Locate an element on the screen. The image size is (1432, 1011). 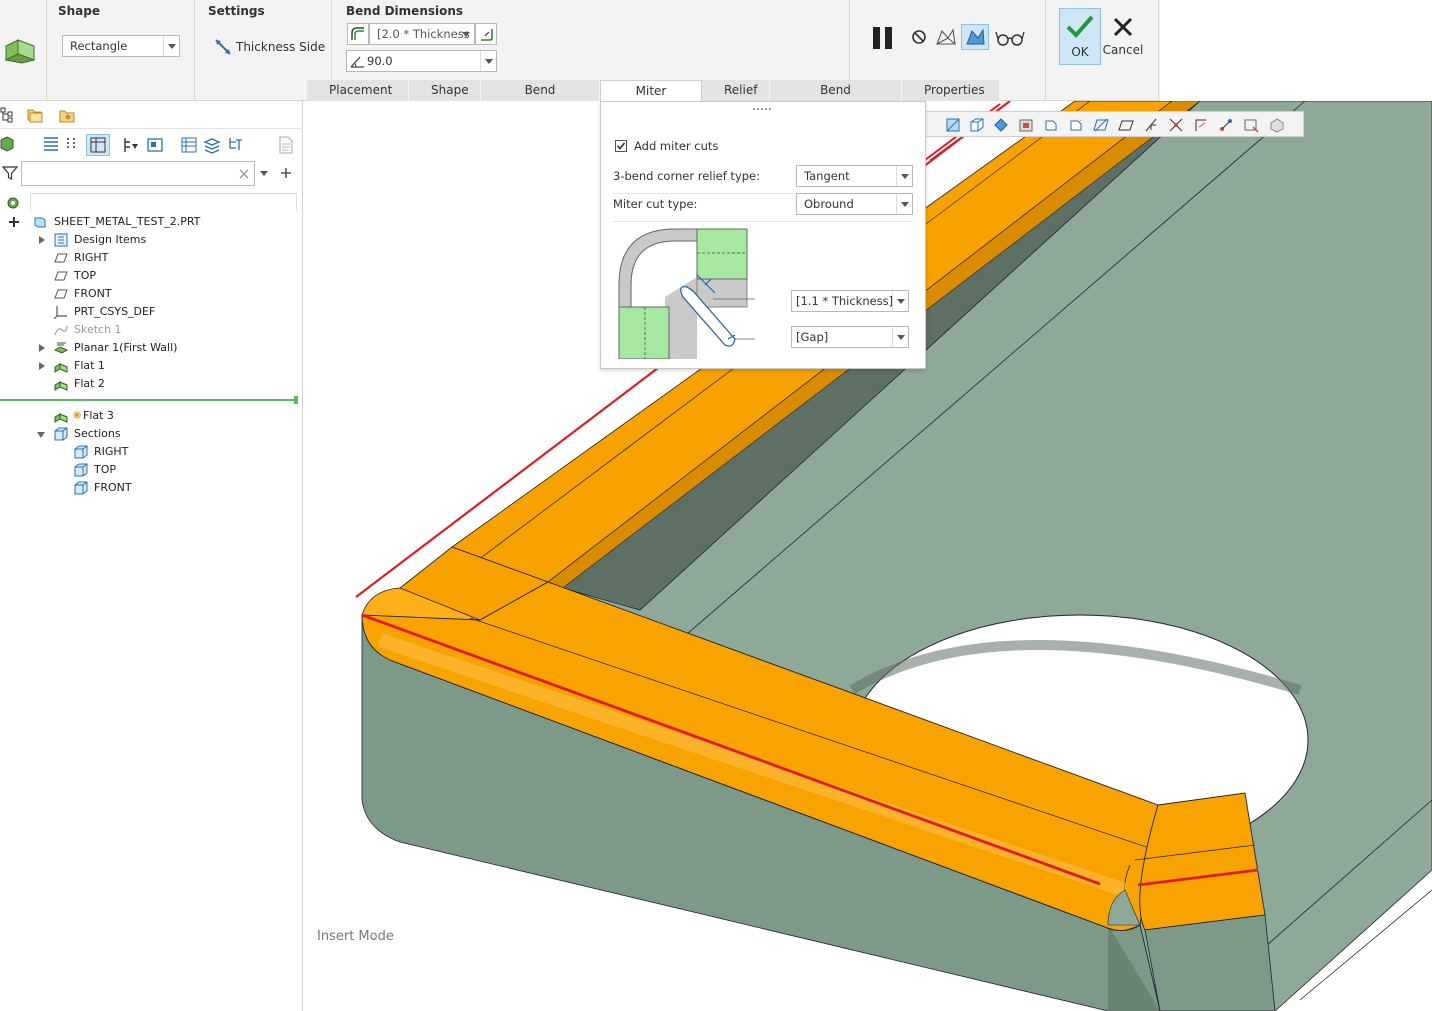
tree-settings-gear-icon is located at coordinates (13, 203).